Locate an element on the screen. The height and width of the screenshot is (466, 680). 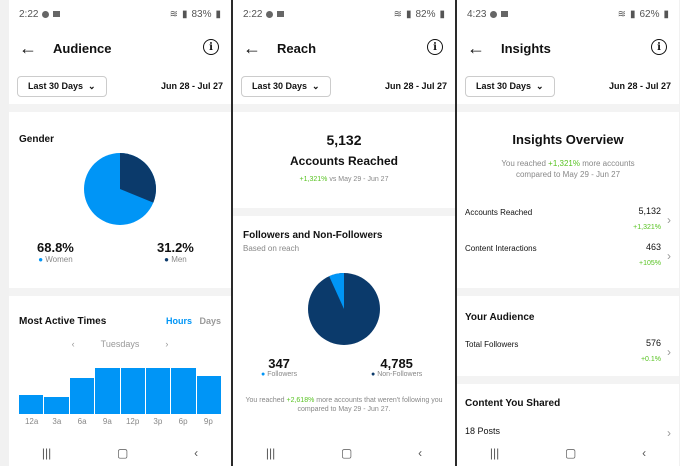
gender-title: Gender is located at coordinates (37, 139).